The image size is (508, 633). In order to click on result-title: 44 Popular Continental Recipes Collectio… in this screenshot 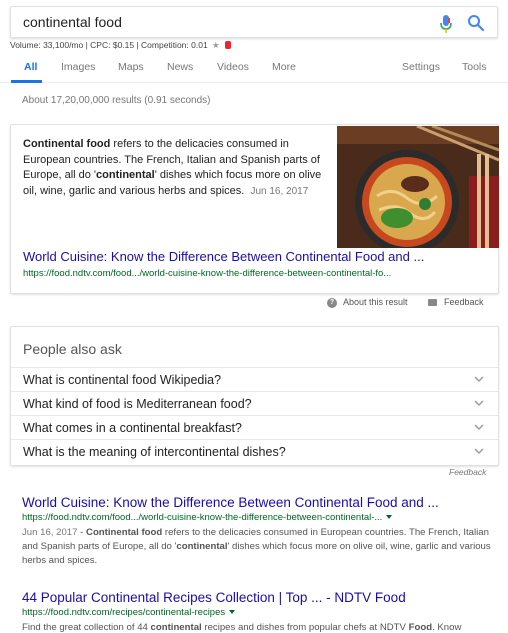, I will do `click(257, 597)`.